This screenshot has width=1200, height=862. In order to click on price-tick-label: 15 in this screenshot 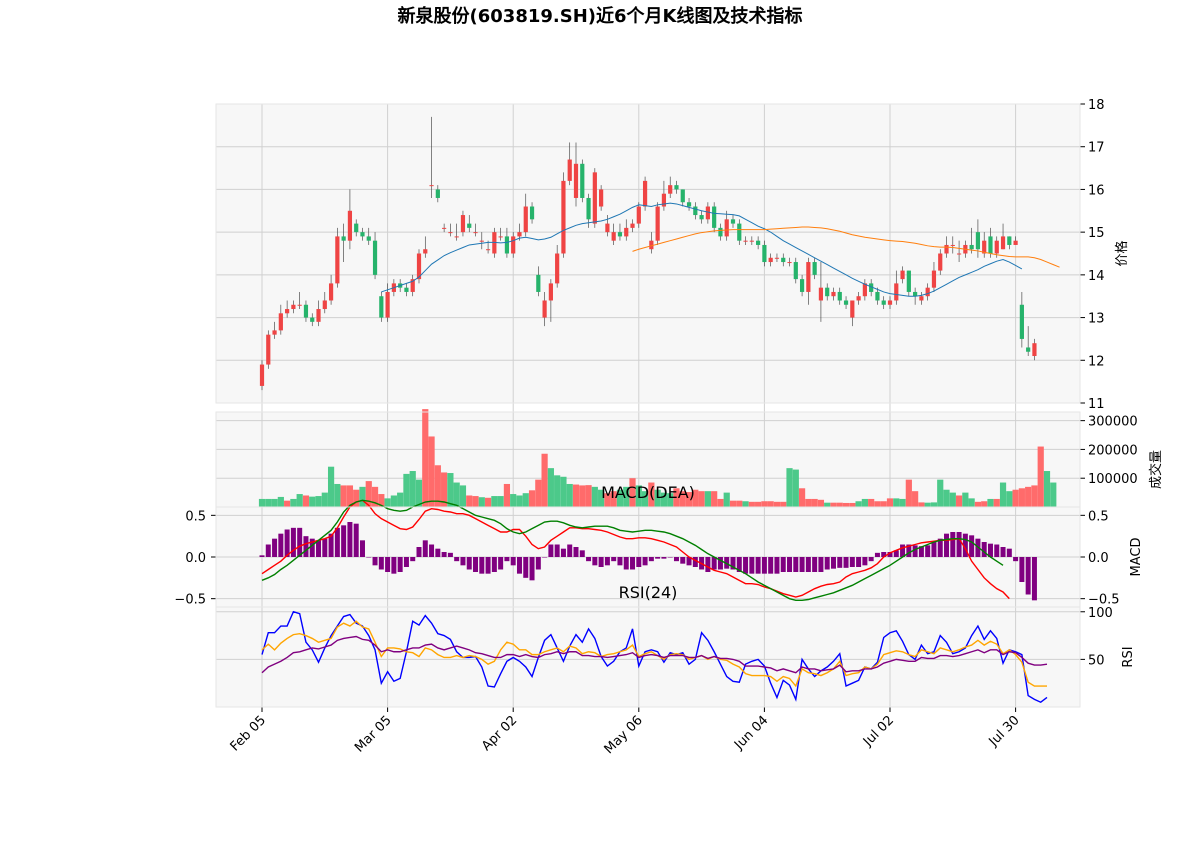, I will do `click(1096, 233)`.